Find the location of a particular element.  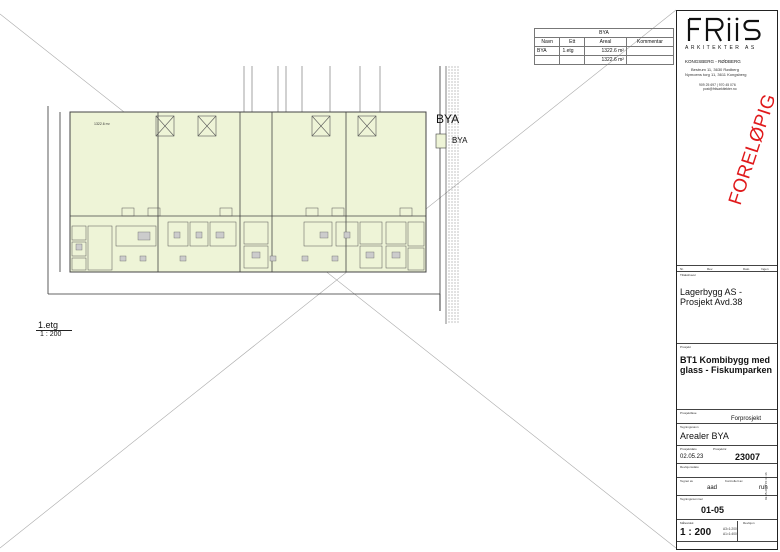

paper-size-2: A1=1:400 is located at coordinates (730, 534).